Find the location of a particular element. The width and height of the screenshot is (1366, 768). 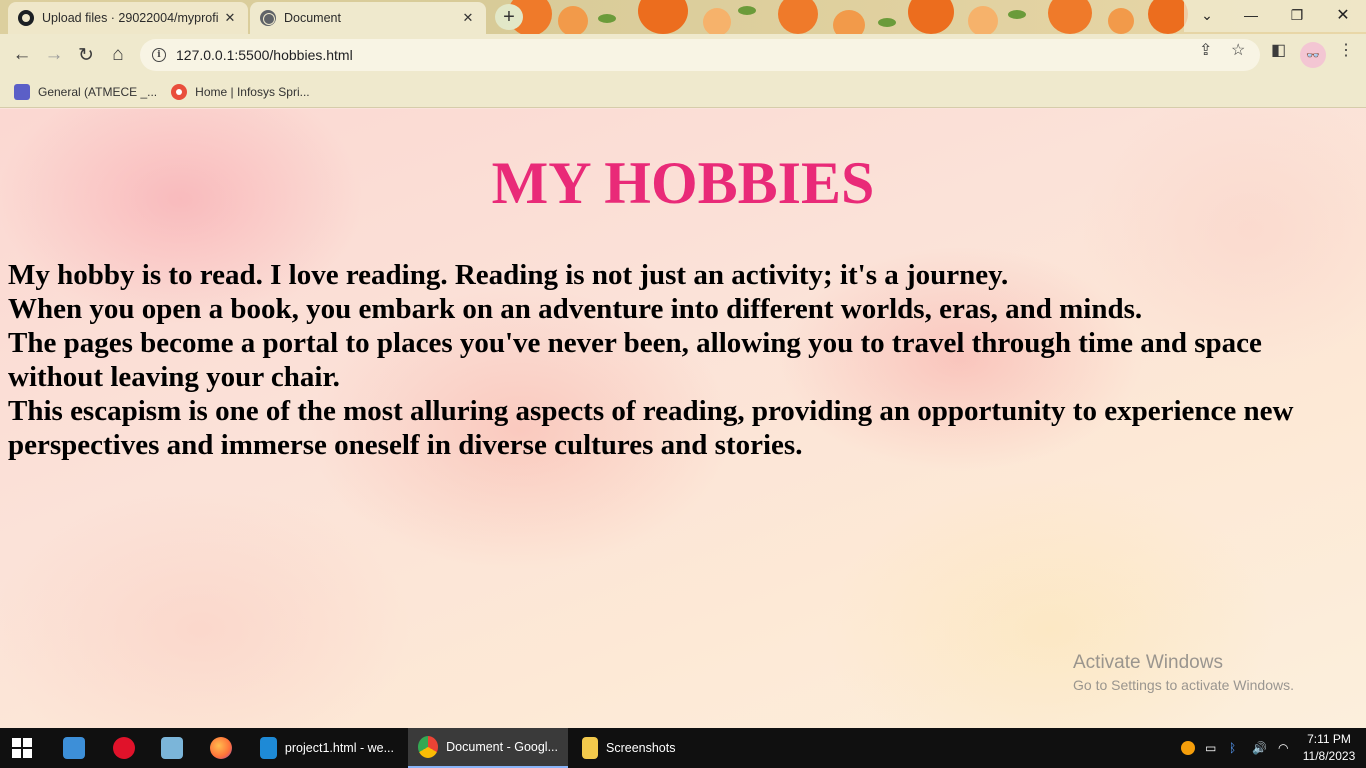

taskbar-notes is located at coordinates (172, 748).